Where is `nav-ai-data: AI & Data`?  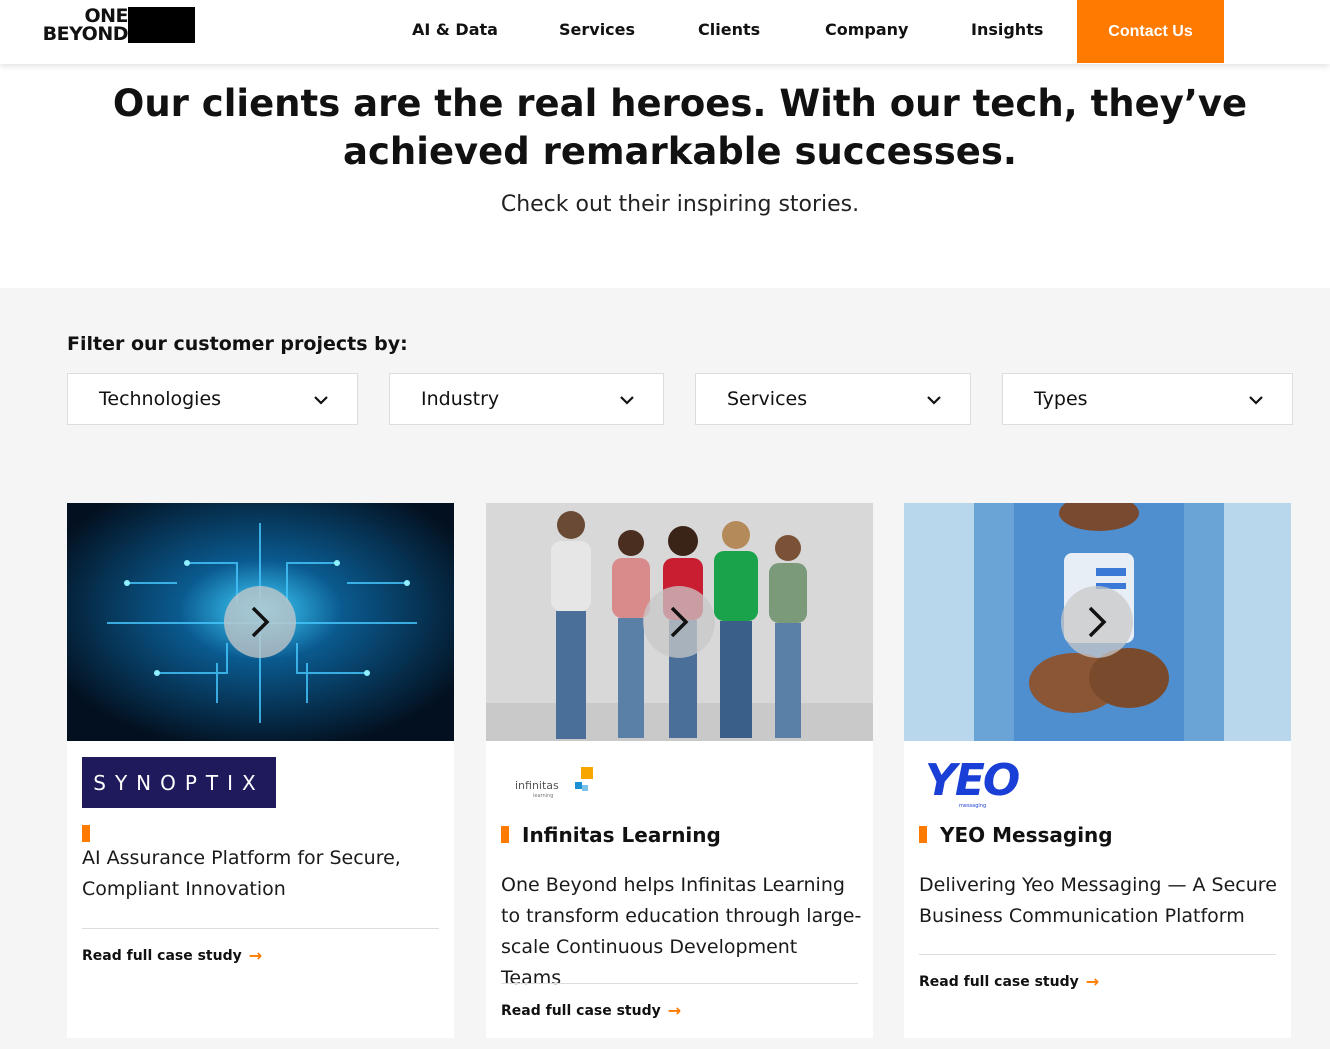 nav-ai-data: AI & Data is located at coordinates (455, 29).